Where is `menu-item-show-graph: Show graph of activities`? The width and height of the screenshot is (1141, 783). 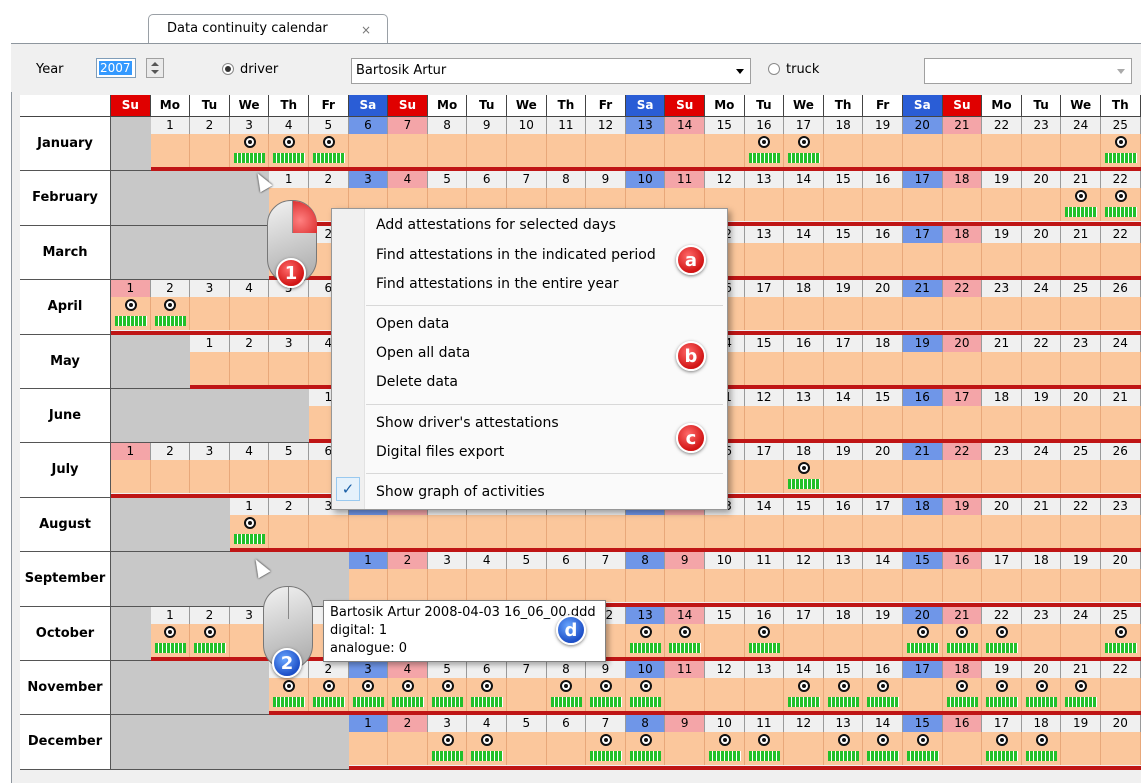
menu-item-show-graph: Show graph of activities is located at coordinates (460, 492).